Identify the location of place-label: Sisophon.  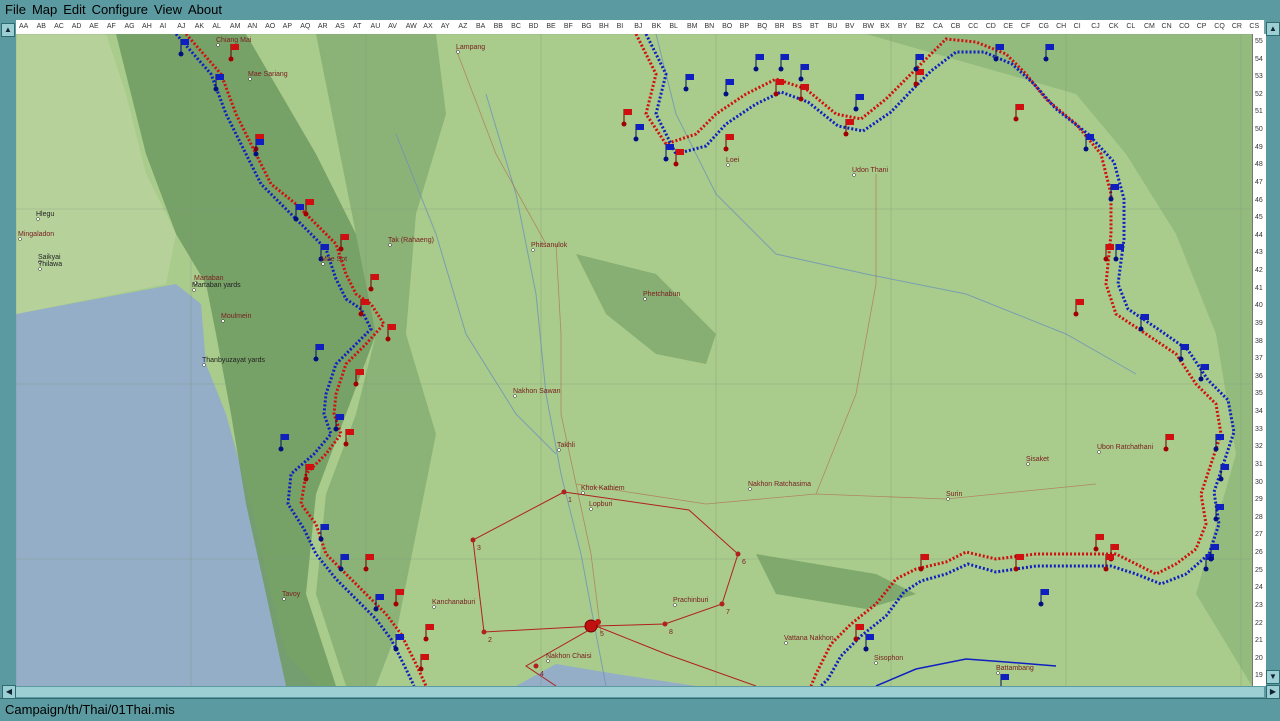
(888, 658).